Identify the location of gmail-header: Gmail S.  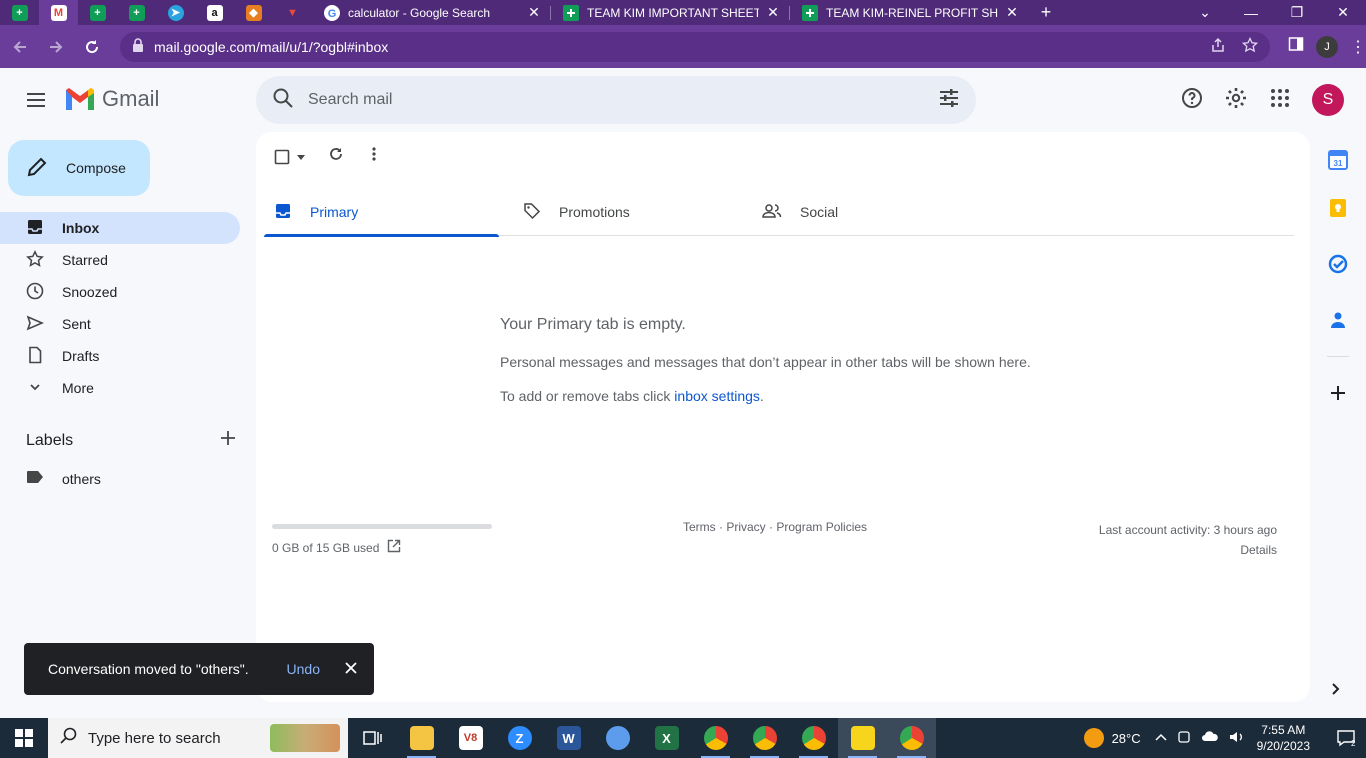
(683, 100).